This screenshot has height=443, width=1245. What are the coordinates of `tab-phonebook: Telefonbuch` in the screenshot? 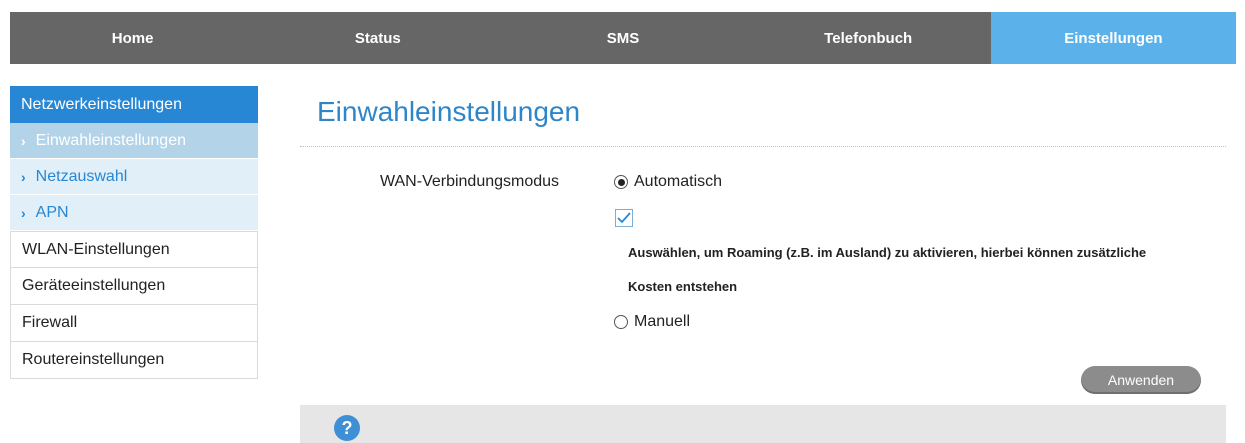 It's located at (868, 38).